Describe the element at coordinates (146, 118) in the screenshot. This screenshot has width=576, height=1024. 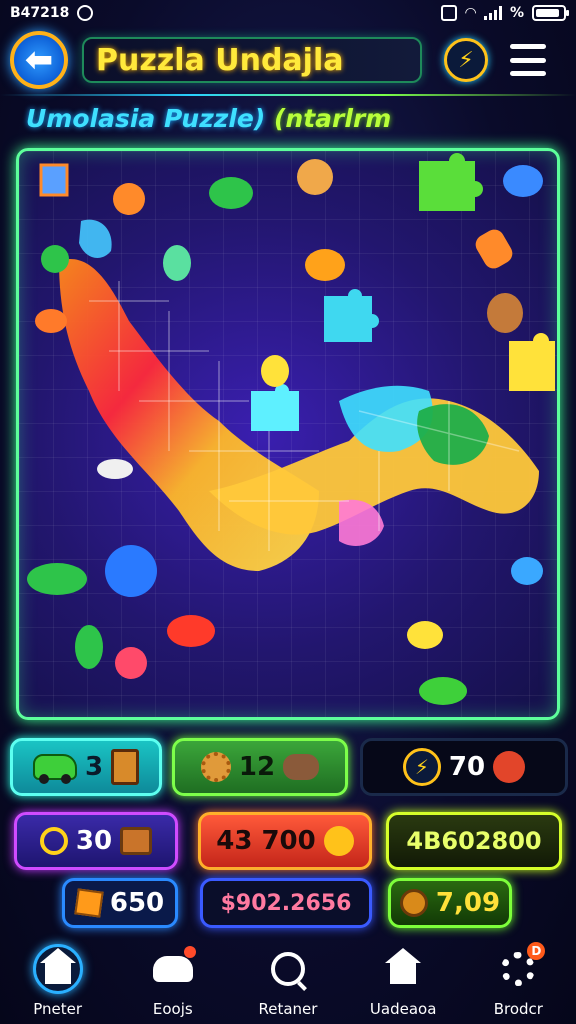
I see `subtitle-main: Umolasia Puzzle)` at that location.